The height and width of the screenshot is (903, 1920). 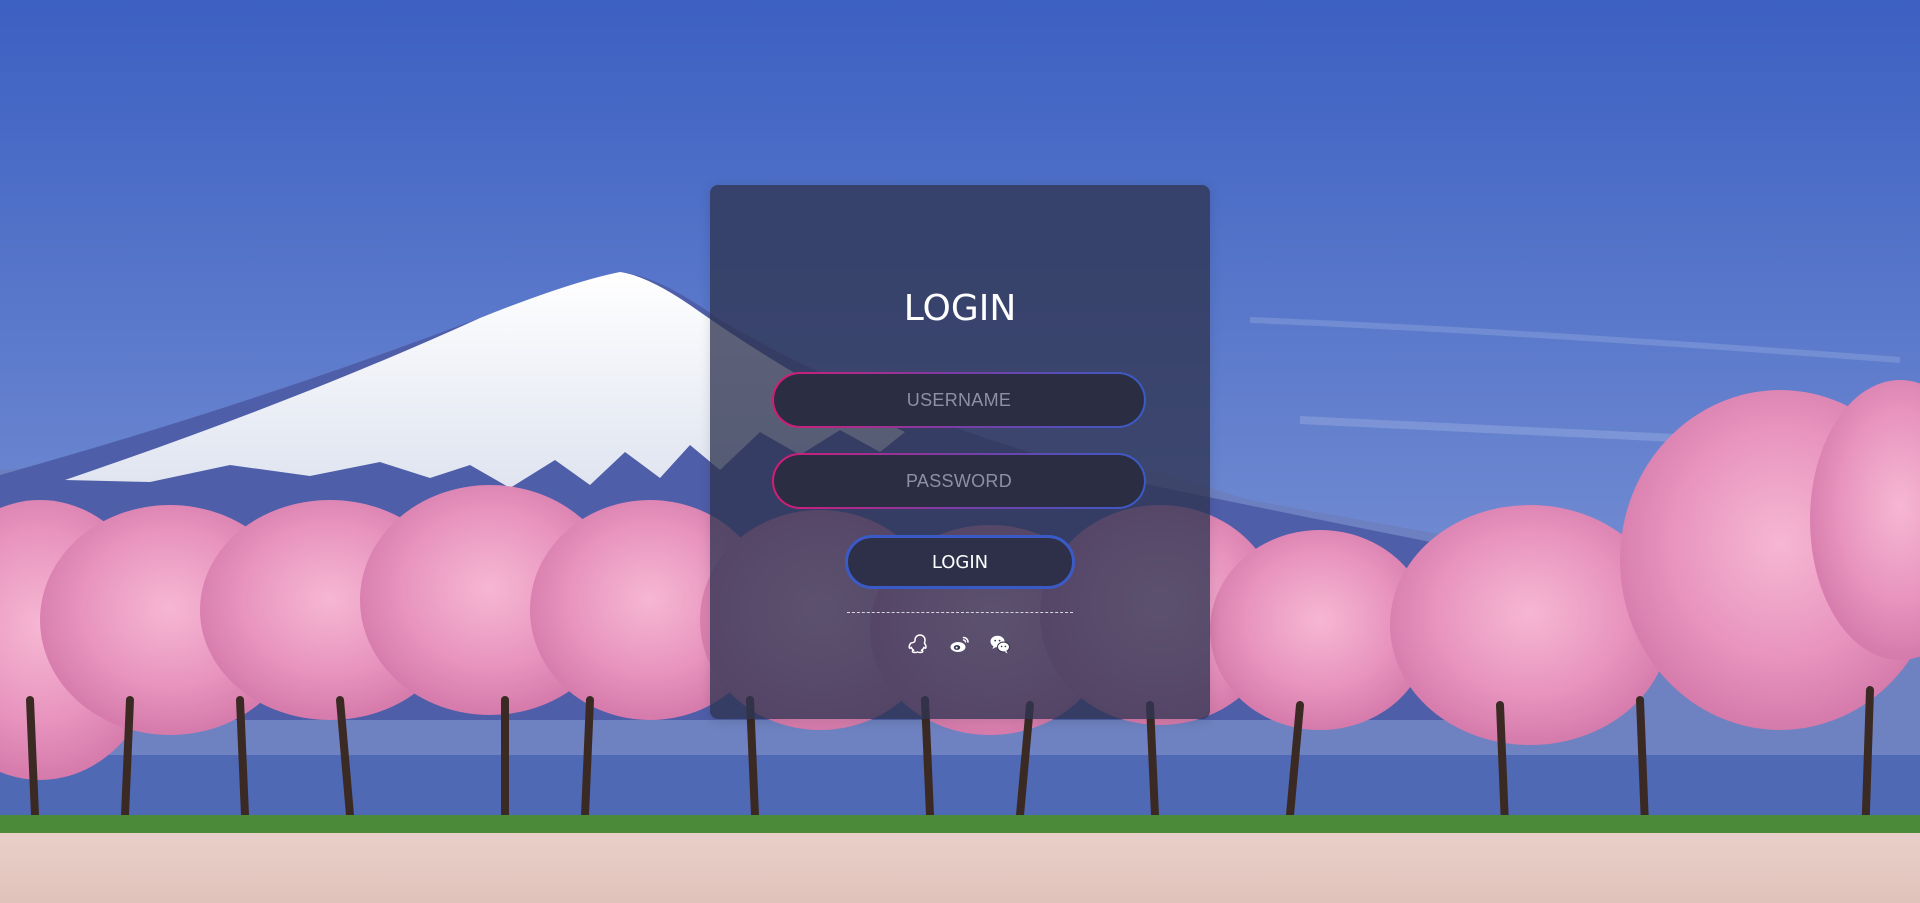 What do you see at coordinates (960, 868) in the screenshot?
I see `ground` at bounding box center [960, 868].